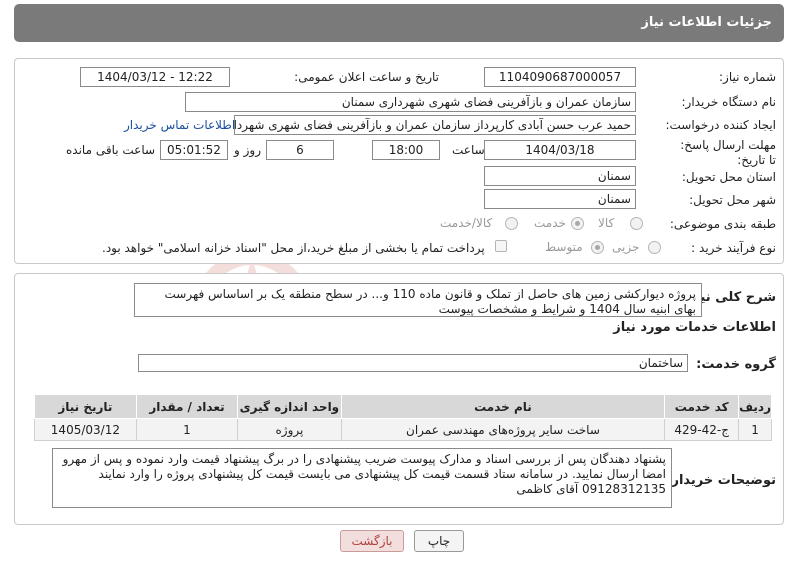  Describe the element at coordinates (721, 480) in the screenshot. I see `buyer-notes-label: توضیحات خریدار:` at that location.